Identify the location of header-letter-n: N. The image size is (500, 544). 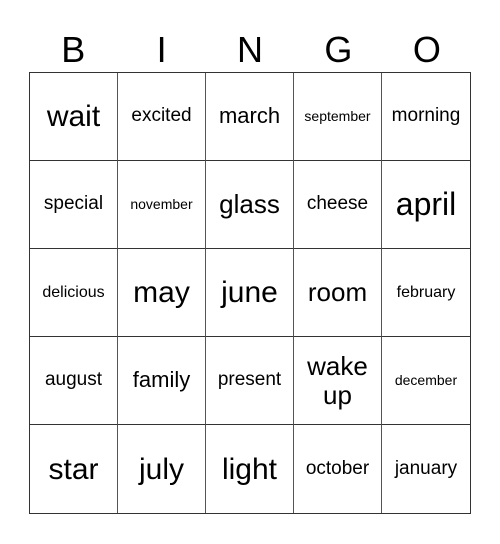
(250, 49).